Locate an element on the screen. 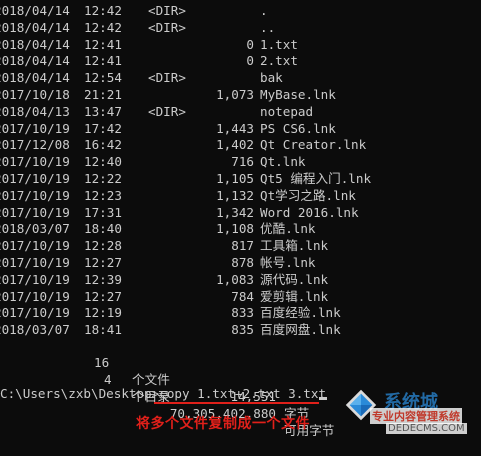 The image size is (481, 456). entry-name: .. is located at coordinates (268, 27).